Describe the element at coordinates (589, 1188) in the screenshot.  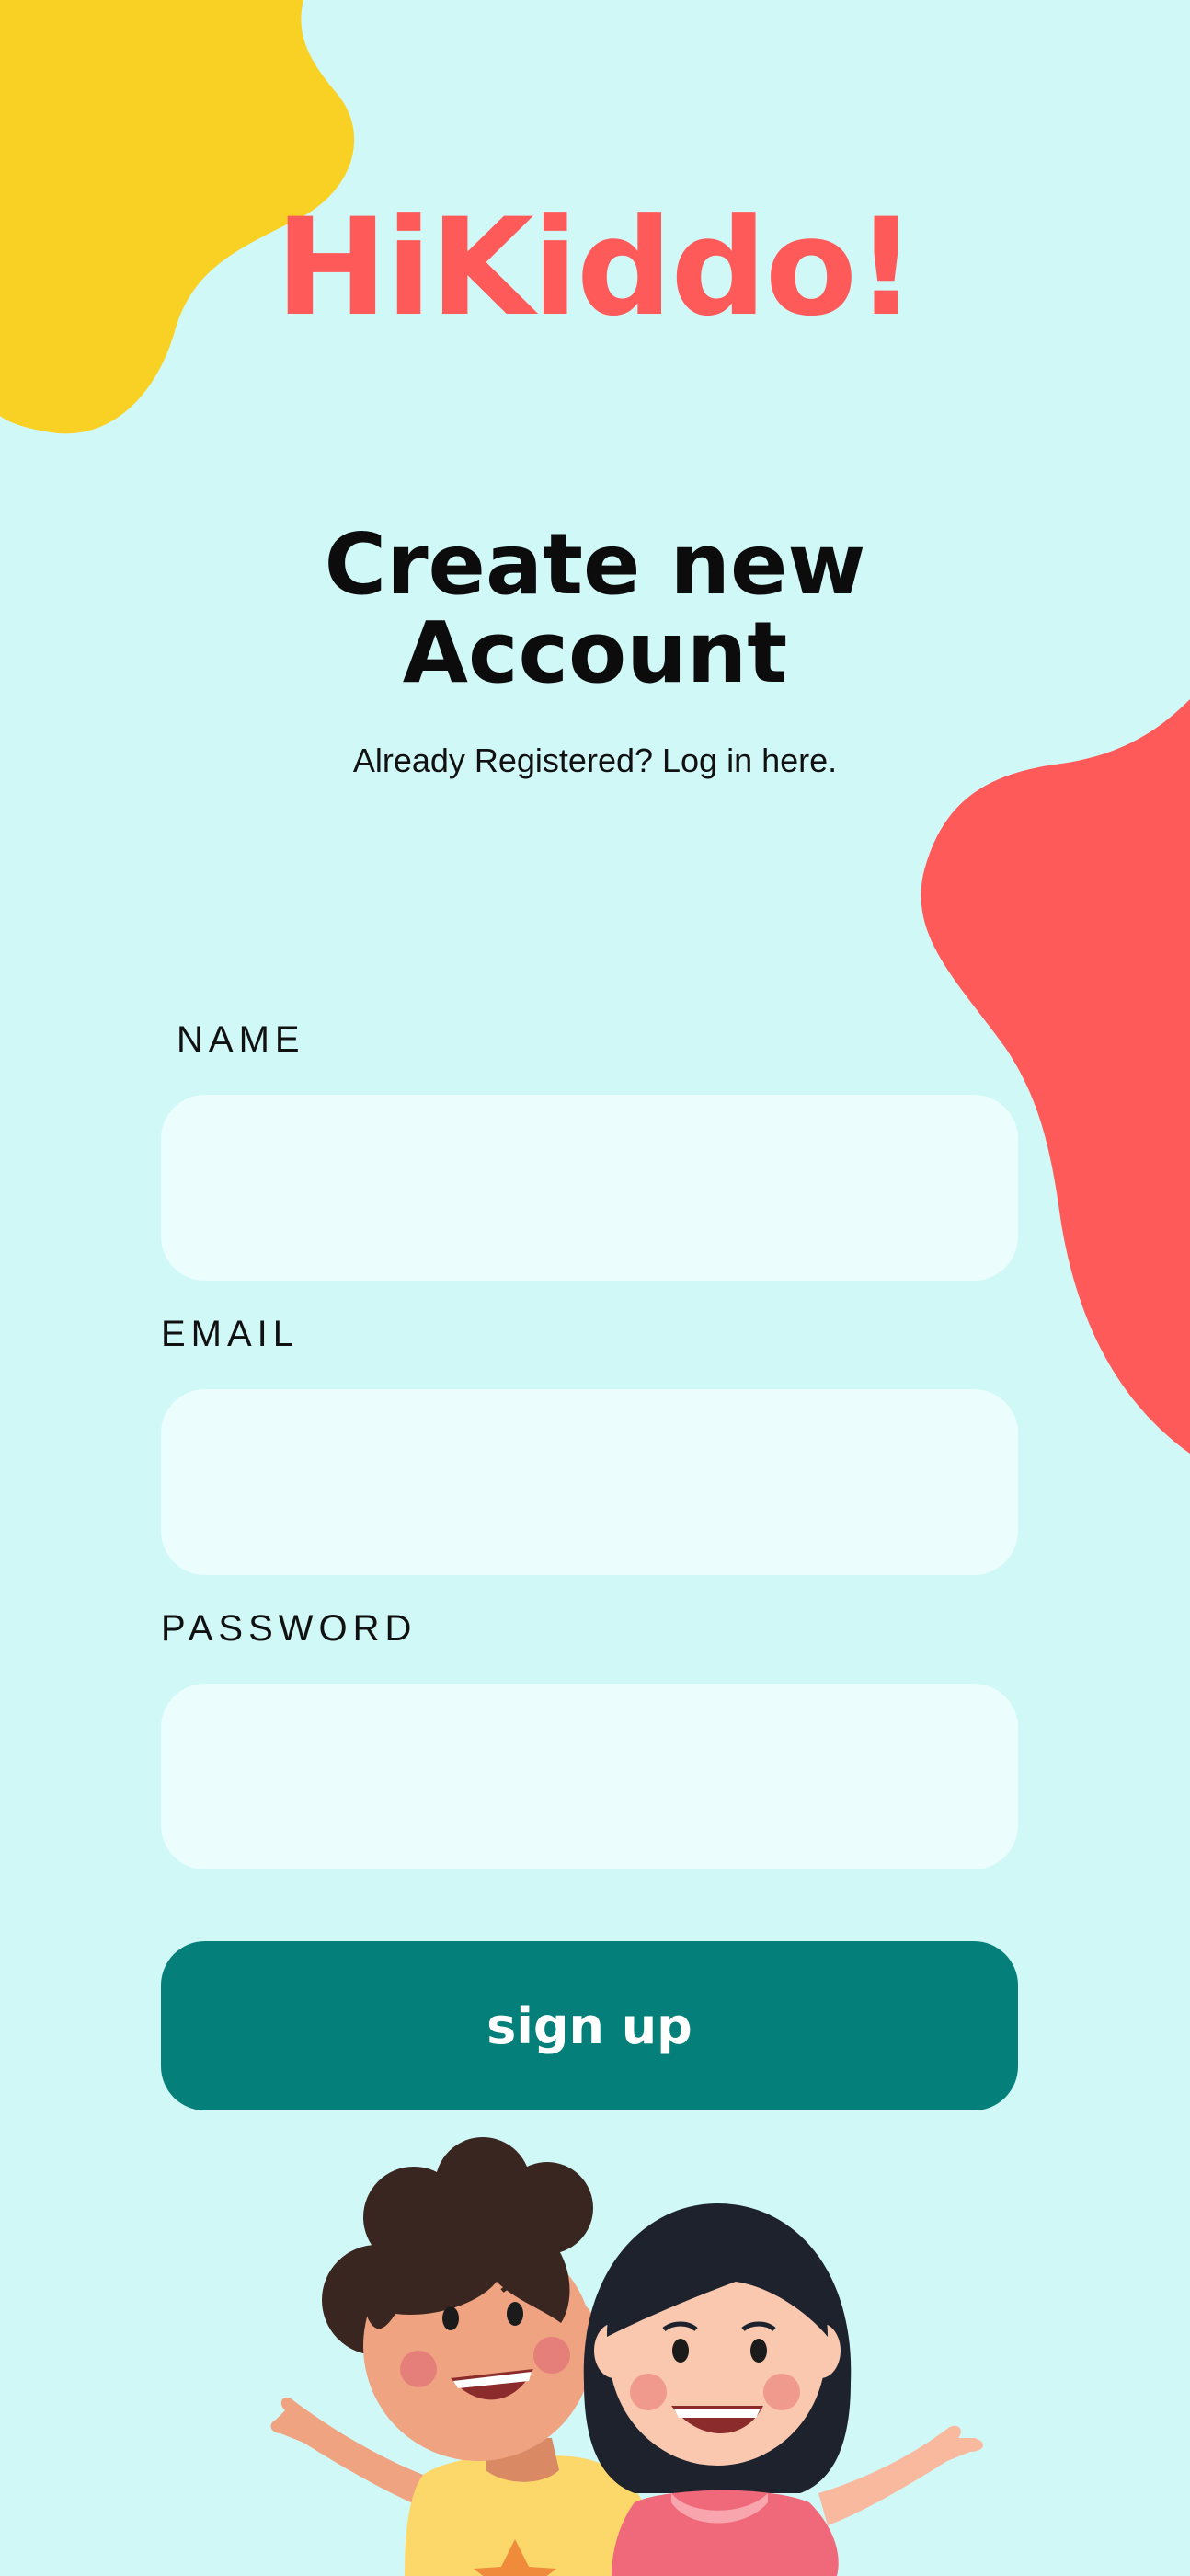
I see `name-field` at that location.